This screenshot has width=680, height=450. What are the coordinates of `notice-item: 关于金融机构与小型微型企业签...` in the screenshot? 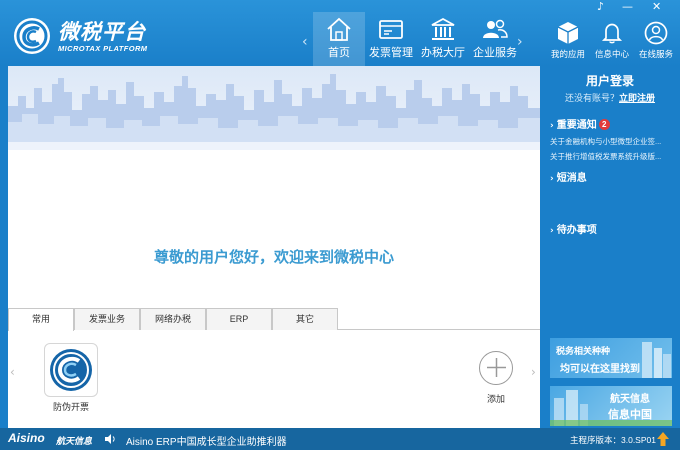 It's located at (612, 141).